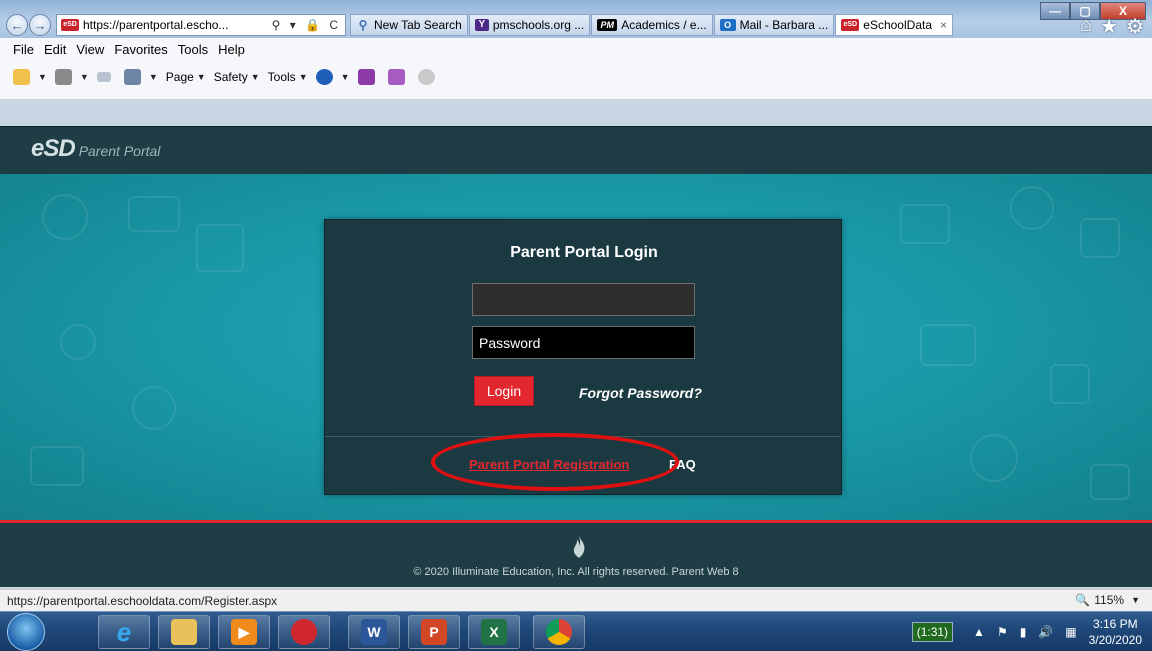  I want to click on favorites-star-icon: ★, so click(1109, 26).